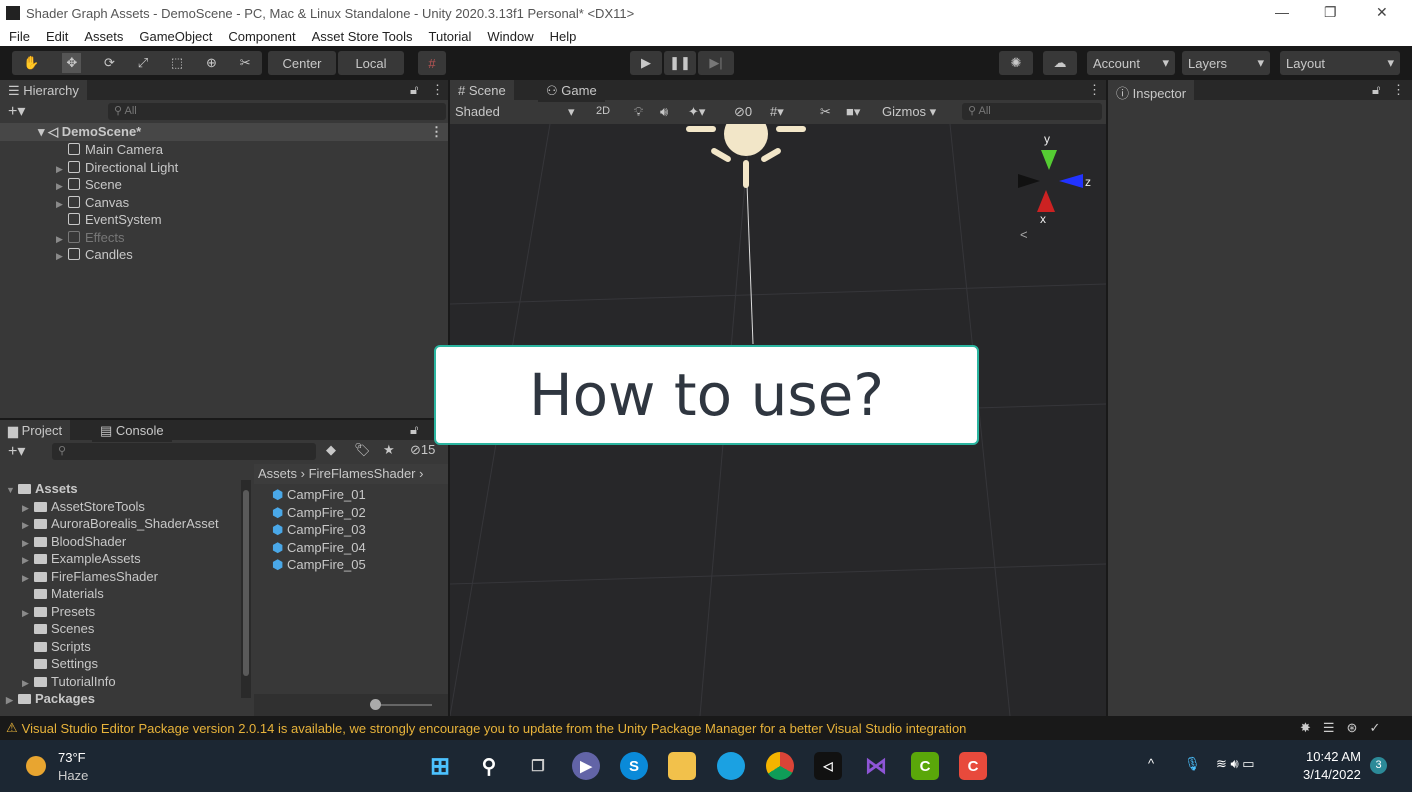  Describe the element at coordinates (35, 431) in the screenshot. I see `tab-project: ▆ Project` at that location.